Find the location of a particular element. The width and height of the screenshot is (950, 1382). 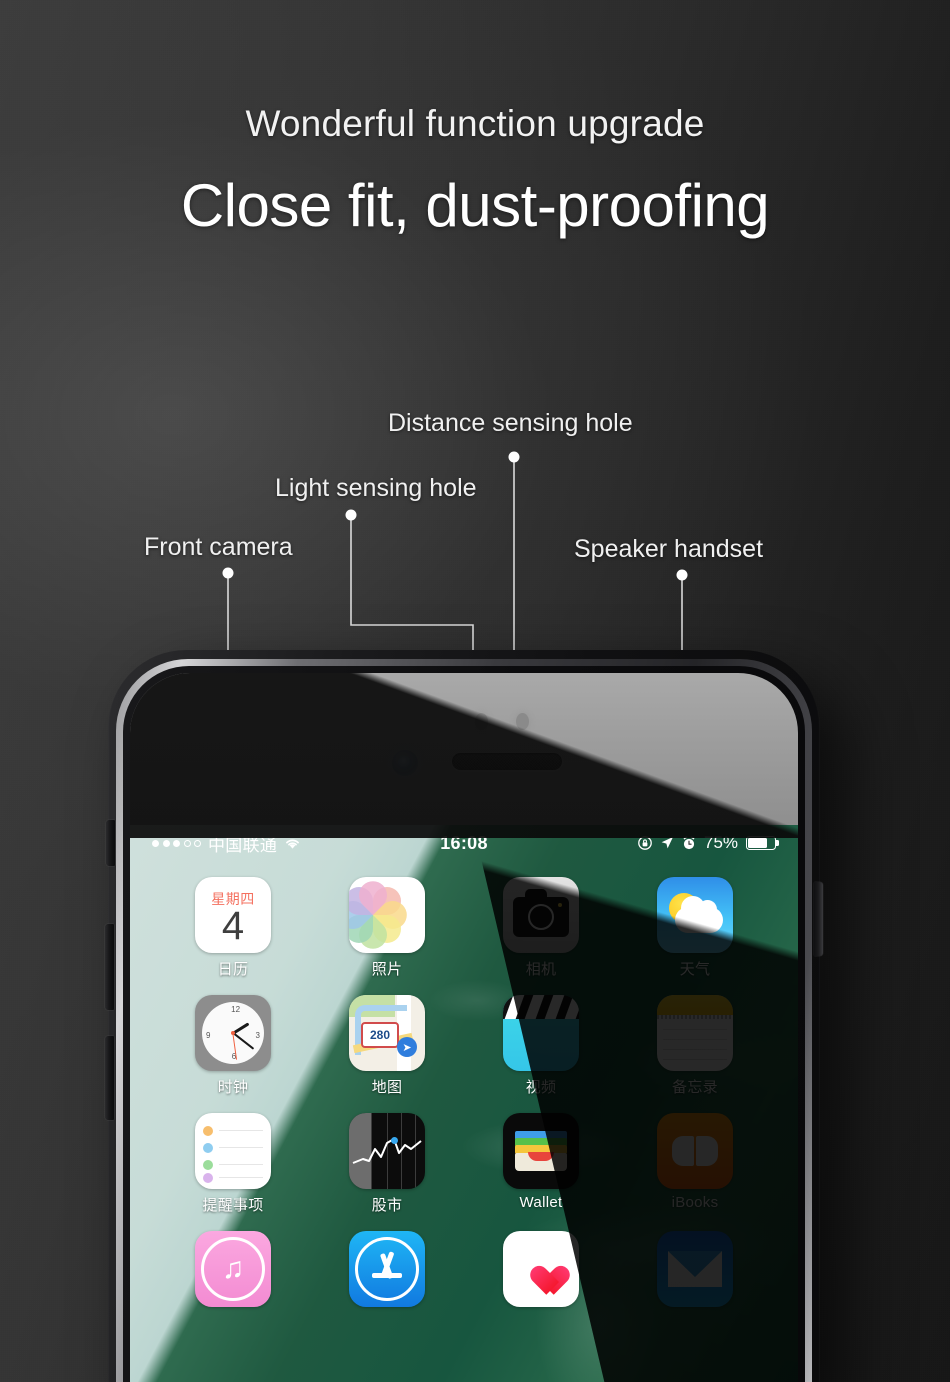

maps-route-number: 280 is located at coordinates (380, 1035).